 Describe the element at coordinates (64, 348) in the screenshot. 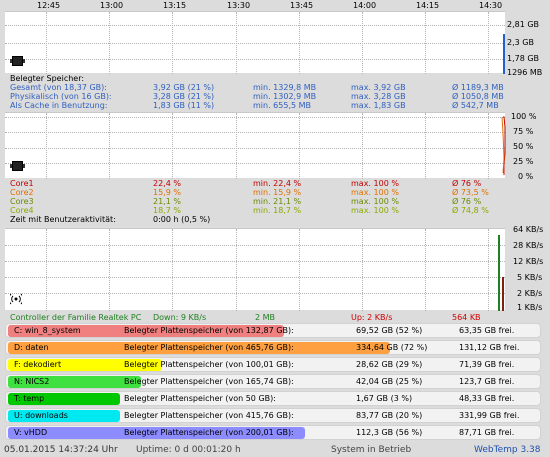

I see `disk-name: D: daten` at that location.